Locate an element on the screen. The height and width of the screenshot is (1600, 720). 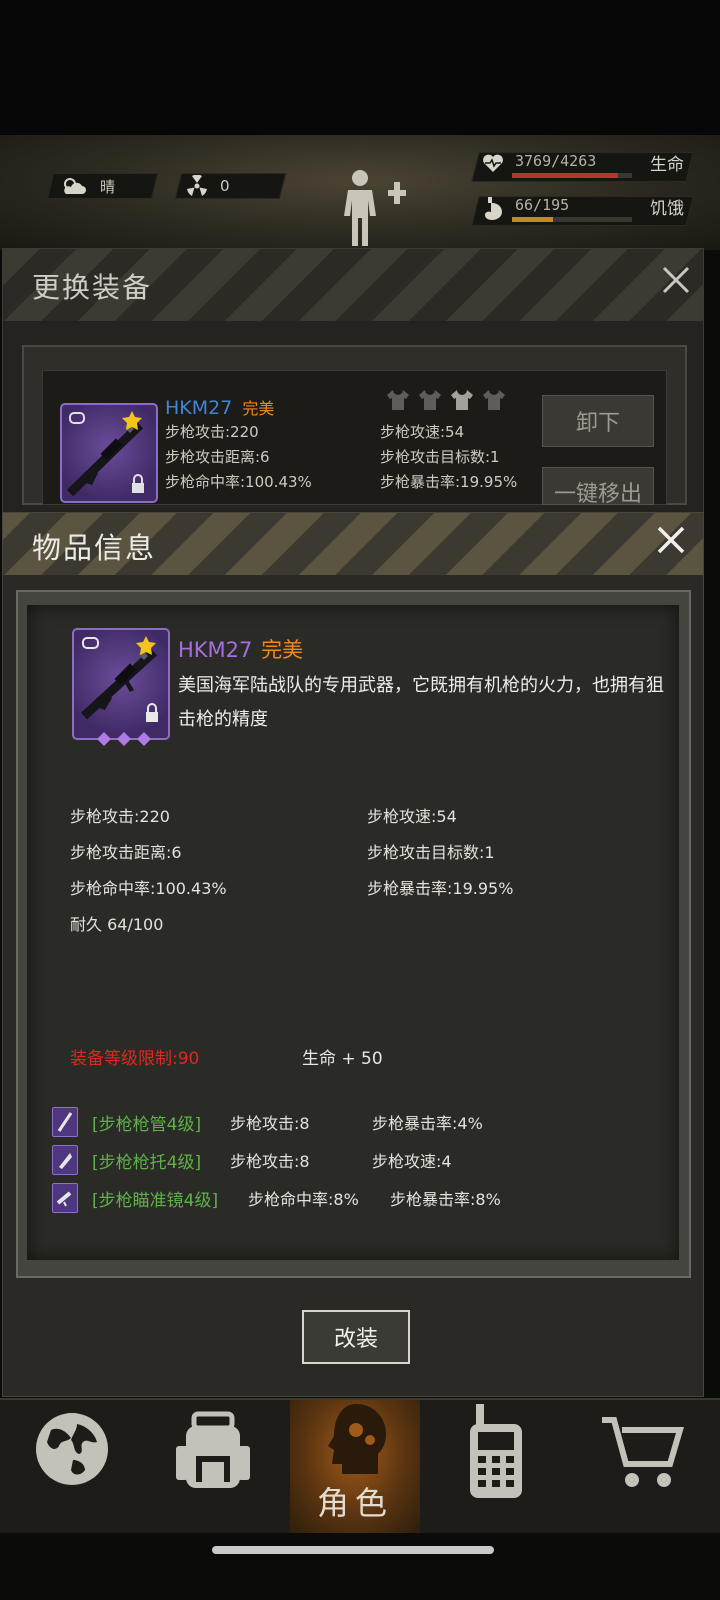
stat-rifle-range: 步枪攻击距离:6 is located at coordinates (126, 852).